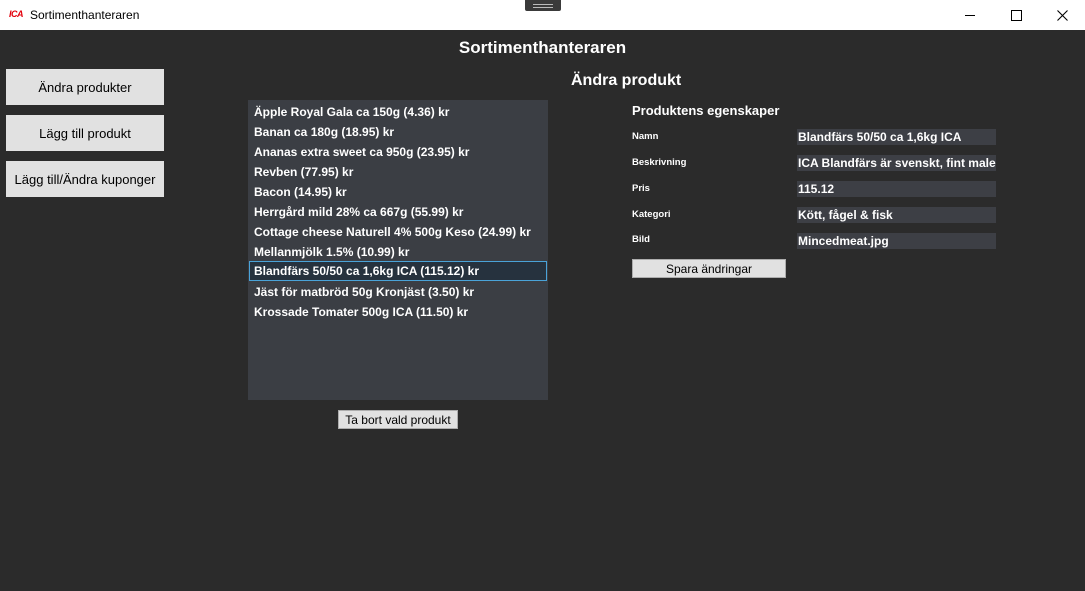 The image size is (1085, 591). I want to click on save-changes-button: Spara ändringar, so click(709, 268).